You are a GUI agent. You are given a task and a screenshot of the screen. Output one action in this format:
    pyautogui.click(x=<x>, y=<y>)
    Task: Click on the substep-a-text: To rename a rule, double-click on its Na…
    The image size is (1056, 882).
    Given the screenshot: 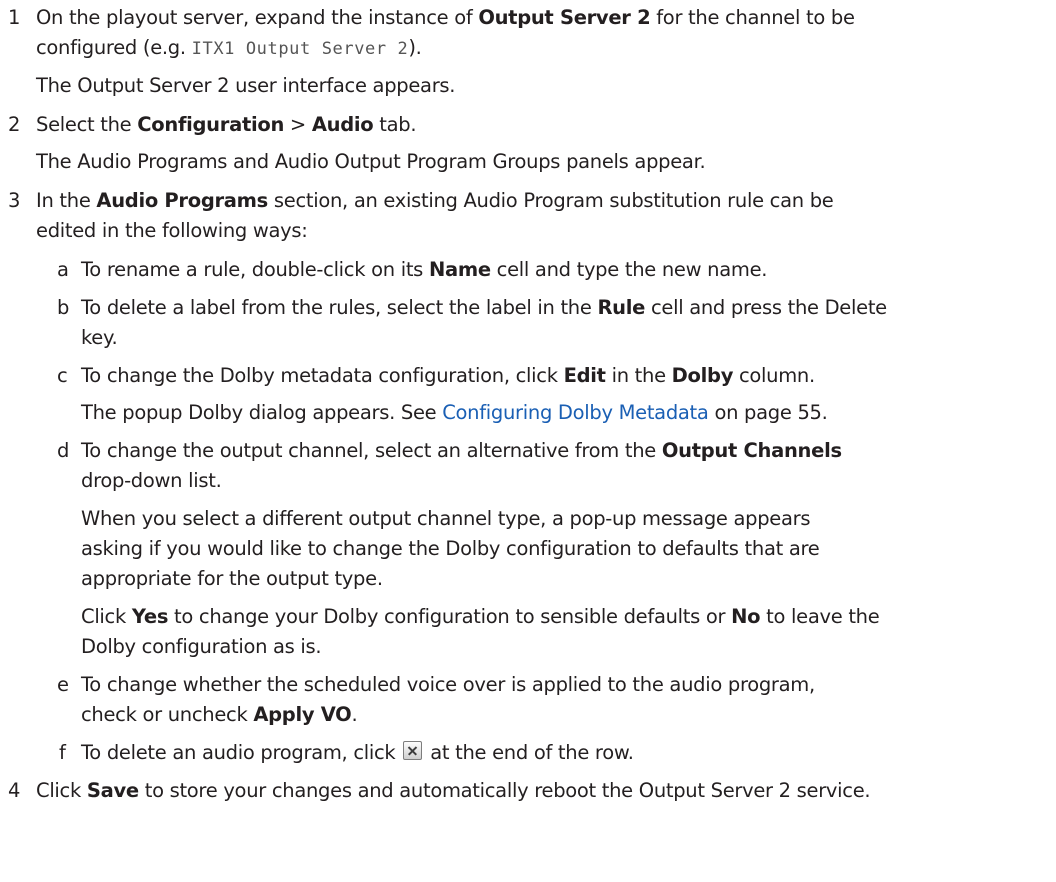 What is the action you would take?
    pyautogui.click(x=424, y=269)
    